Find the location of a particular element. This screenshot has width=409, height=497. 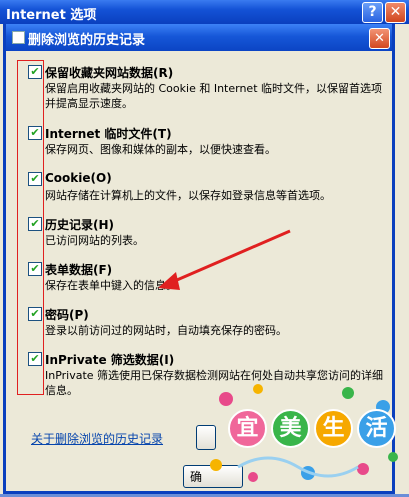

watermark-char: 活 is located at coordinates (376, 428).